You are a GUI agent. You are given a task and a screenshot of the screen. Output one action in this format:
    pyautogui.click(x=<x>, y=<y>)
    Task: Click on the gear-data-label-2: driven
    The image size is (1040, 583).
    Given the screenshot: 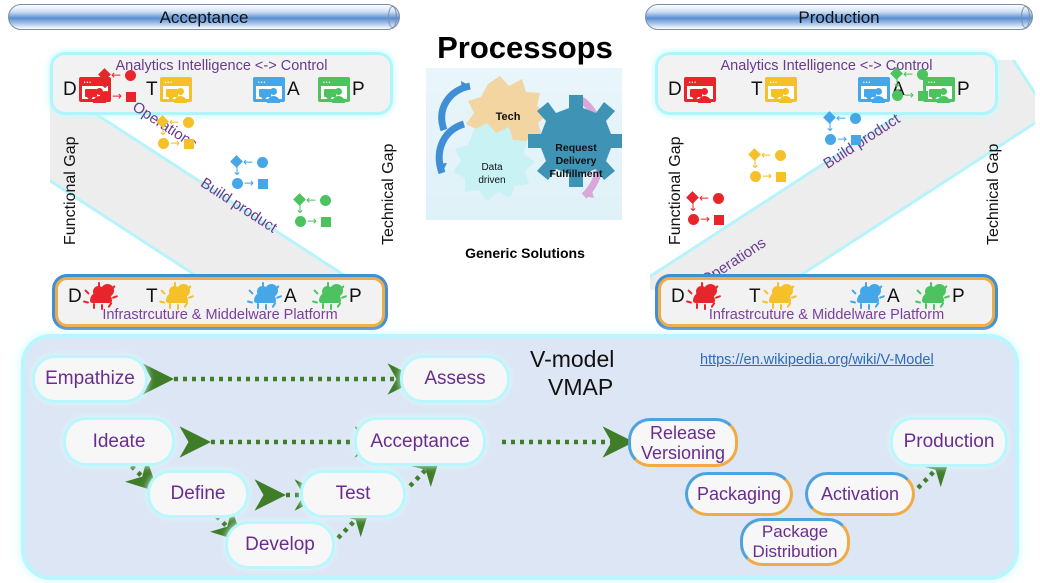 What is the action you would take?
    pyautogui.click(x=491, y=180)
    